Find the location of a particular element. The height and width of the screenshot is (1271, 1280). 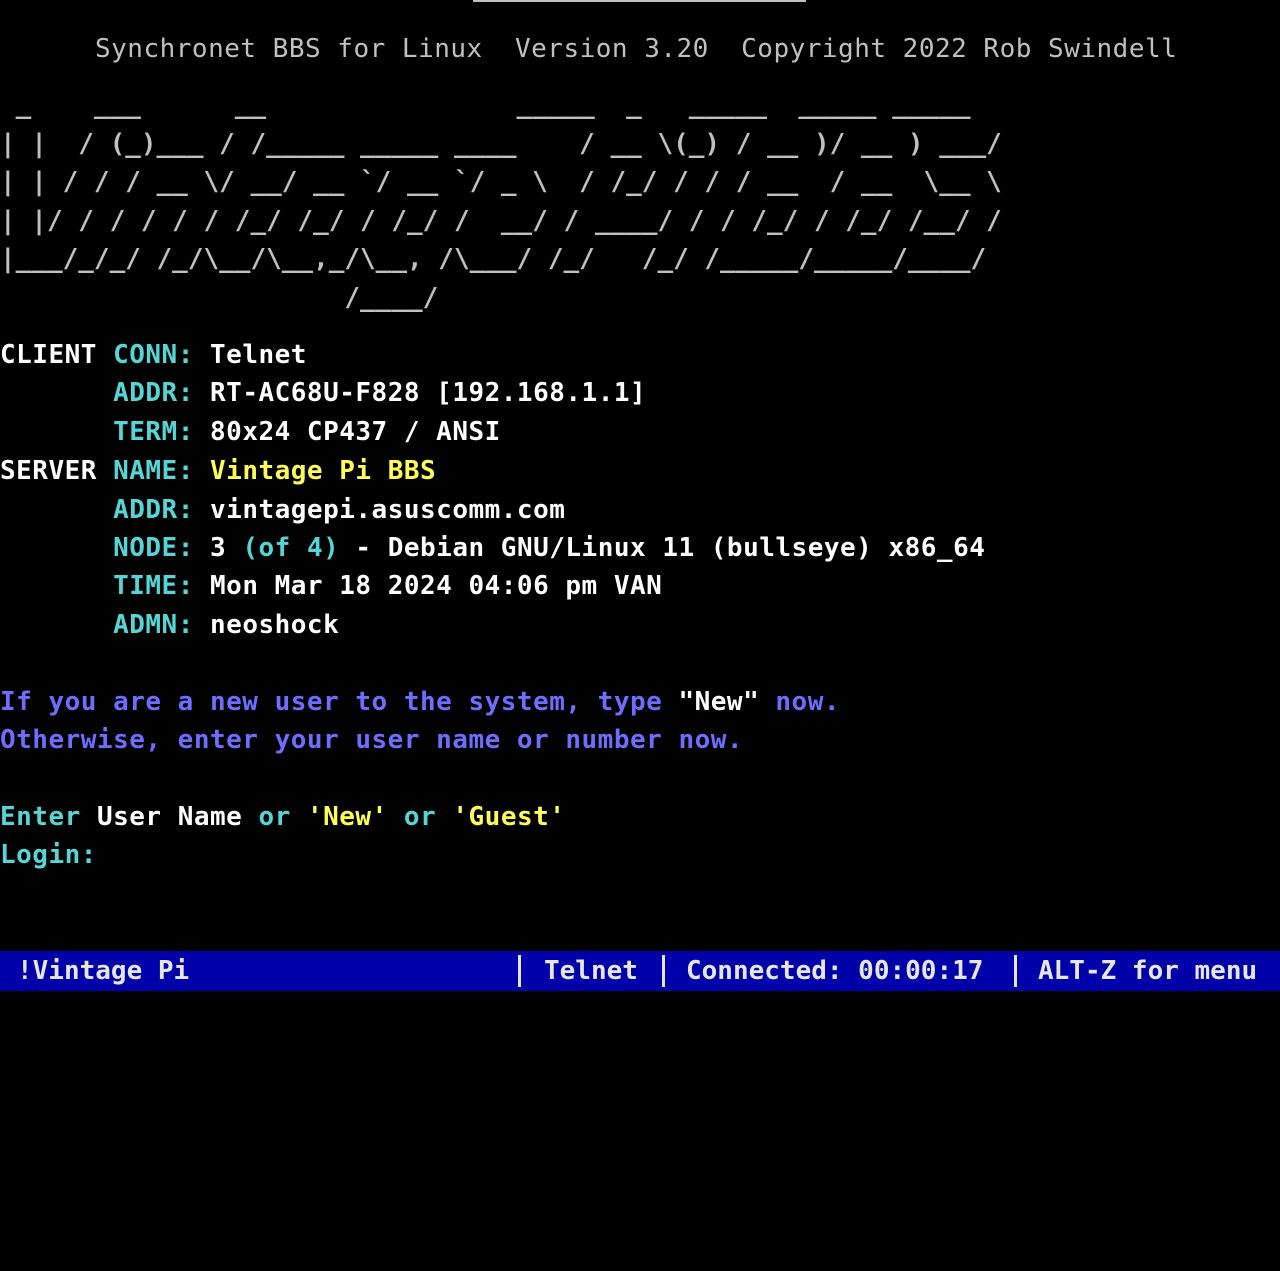

client-addr-label: ADDR: is located at coordinates (153, 393).